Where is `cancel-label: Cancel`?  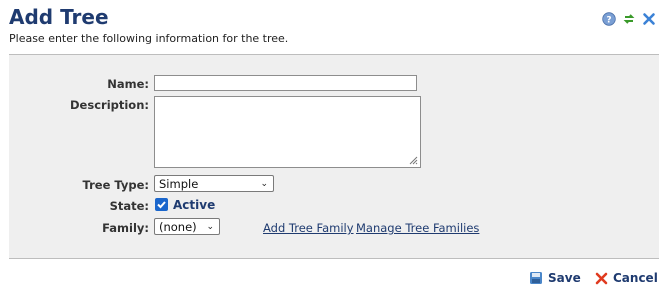
cancel-label: Cancel is located at coordinates (635, 278).